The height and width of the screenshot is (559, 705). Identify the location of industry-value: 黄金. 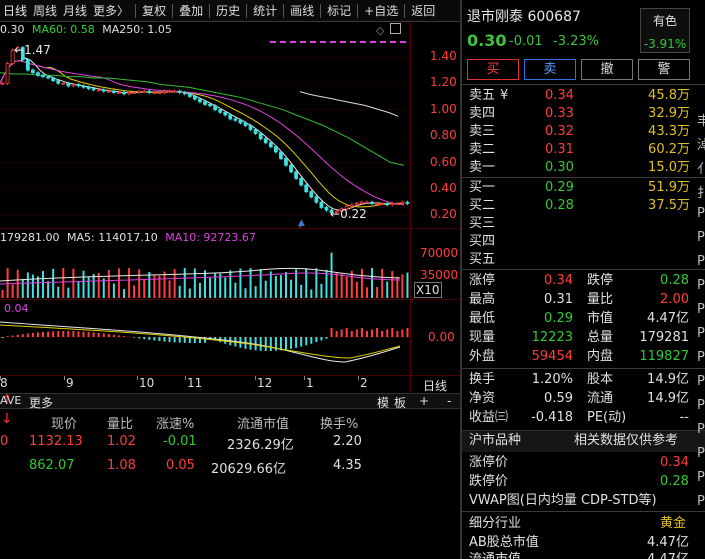
(673, 523).